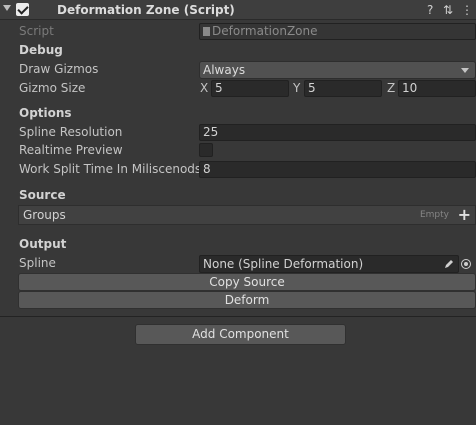  Describe the element at coordinates (448, 10) in the screenshot. I see `presets-icon: ⇅` at that location.